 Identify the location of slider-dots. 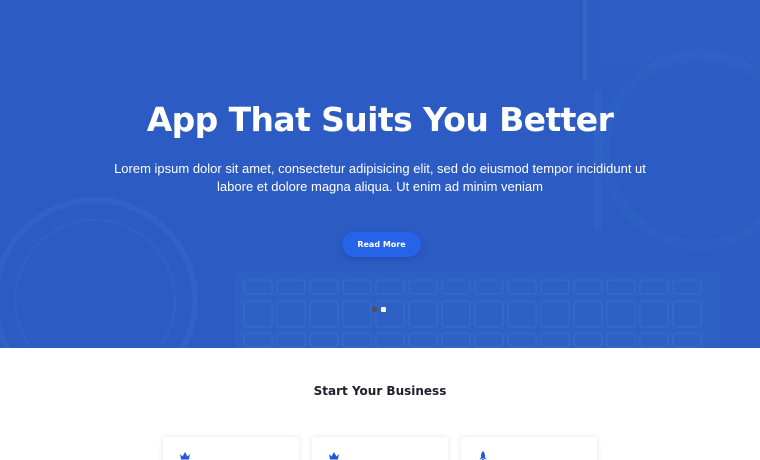
(379, 310).